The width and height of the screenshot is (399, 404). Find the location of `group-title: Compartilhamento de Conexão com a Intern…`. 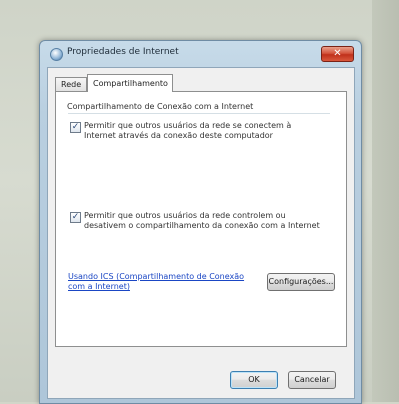

group-title: Compartilhamento de Conexão com a Intern… is located at coordinates (160, 106).